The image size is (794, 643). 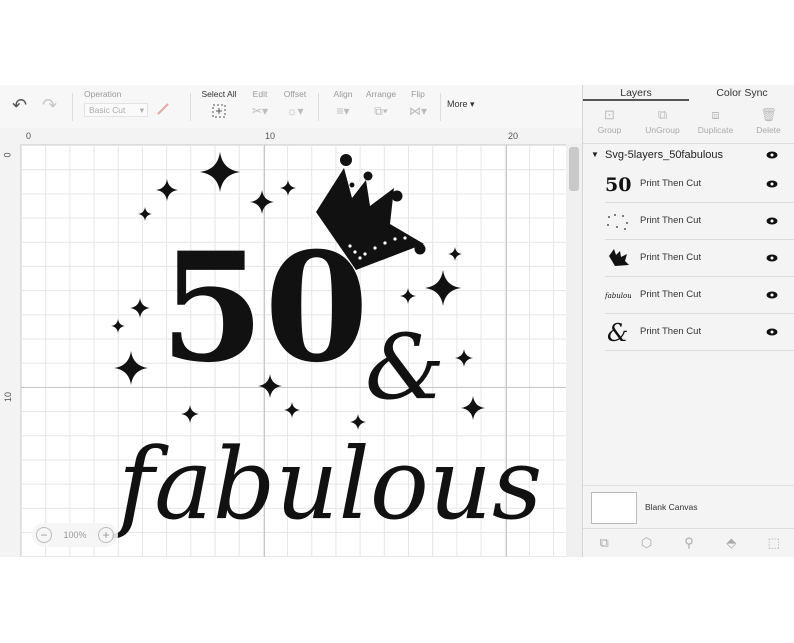 I want to click on edit-label: Edit, so click(x=260, y=94).